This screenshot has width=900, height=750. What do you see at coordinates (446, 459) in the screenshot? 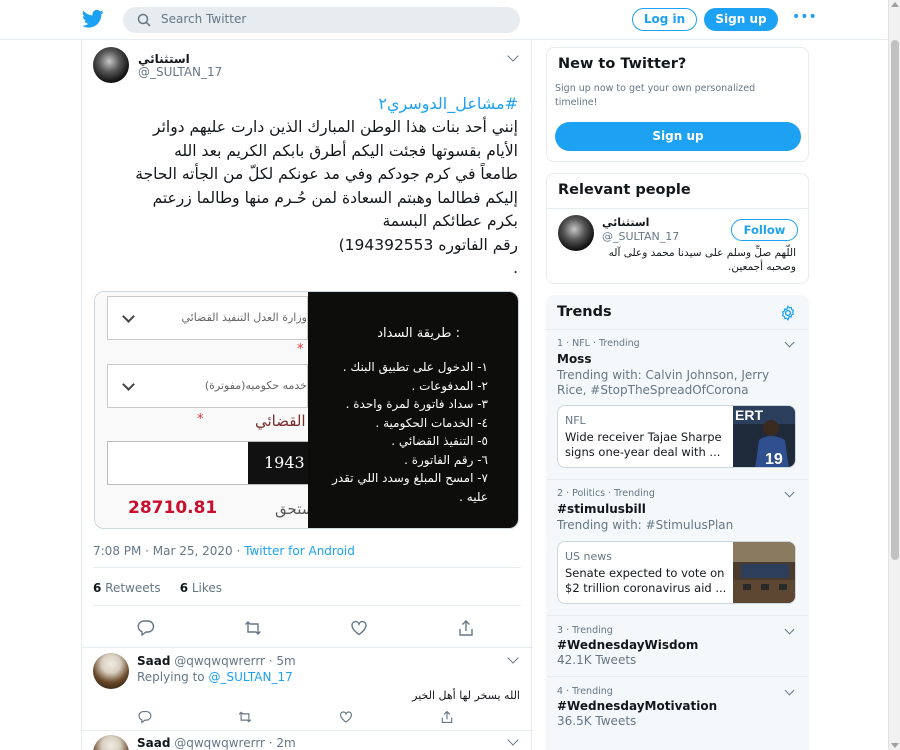
I see `payment-step: ٦- رقم الفاتورة .` at bounding box center [446, 459].